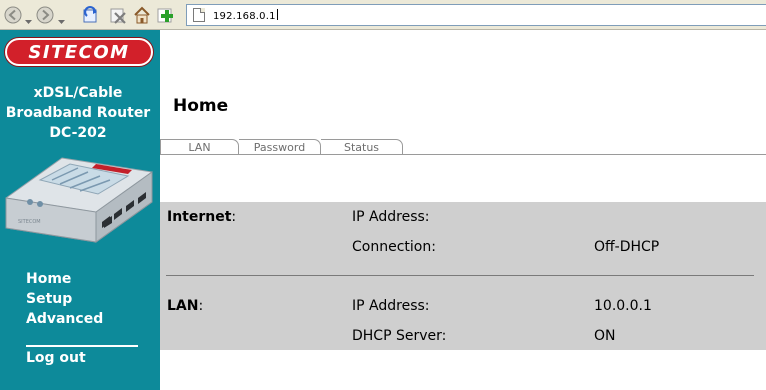  Describe the element at coordinates (64, 279) in the screenshot. I see `nav-home: Home` at that location.